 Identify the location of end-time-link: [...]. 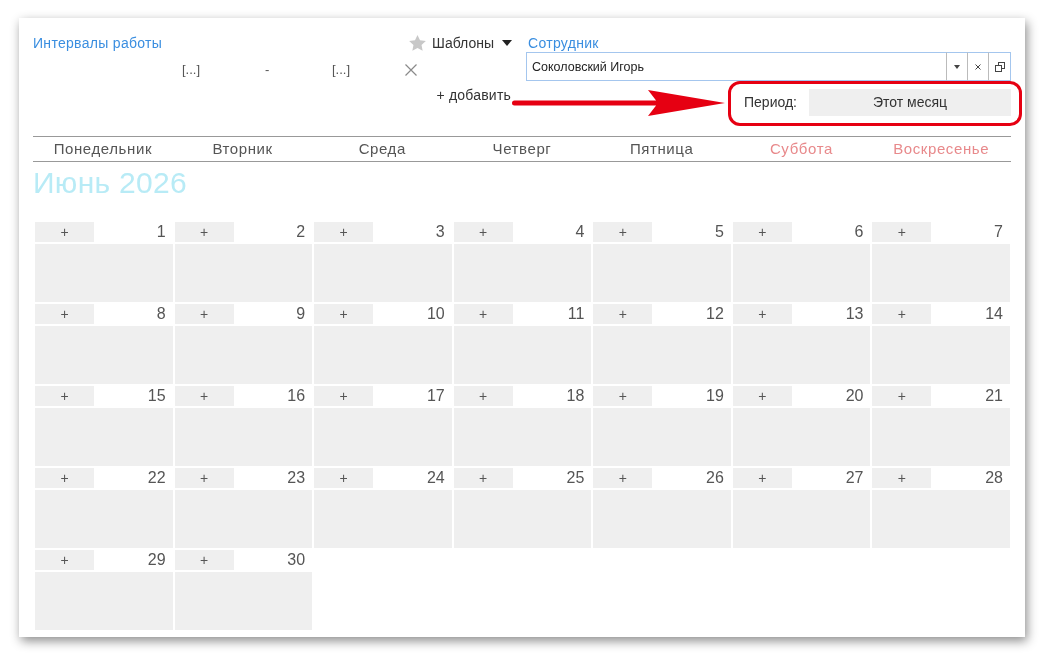
(368, 70).